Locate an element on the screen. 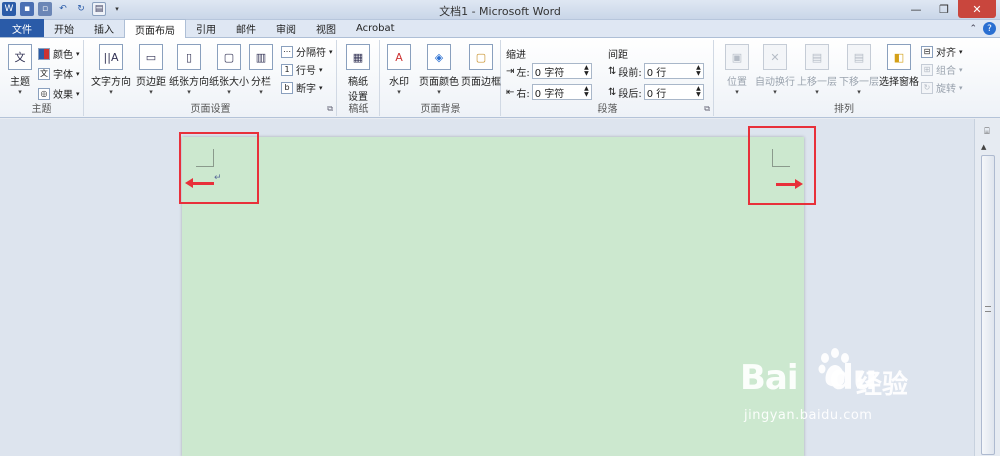 The height and width of the screenshot is (456, 1000). hyphenation-button: b 断字 ▾ is located at coordinates (302, 87).